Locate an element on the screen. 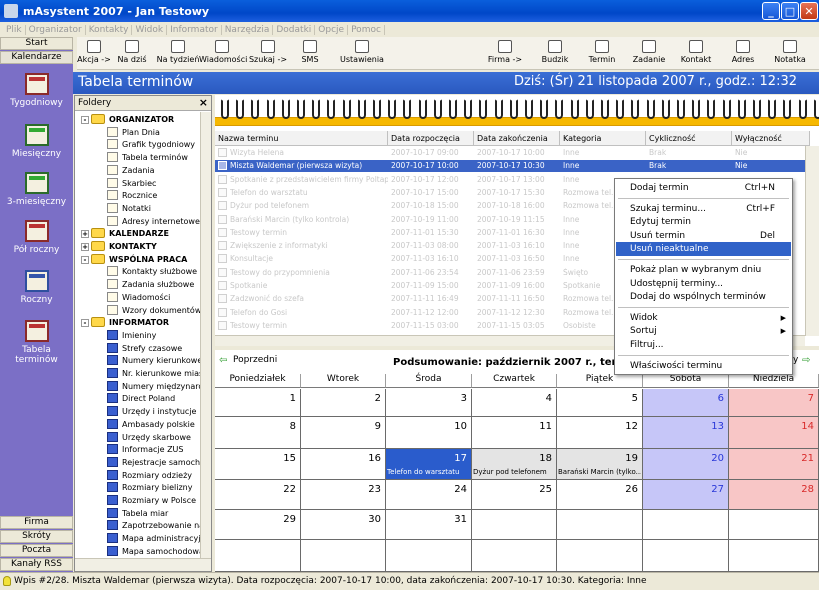 The height and width of the screenshot is (590, 819). nav-header-kalendarze: Kalendarze is located at coordinates (36, 57).